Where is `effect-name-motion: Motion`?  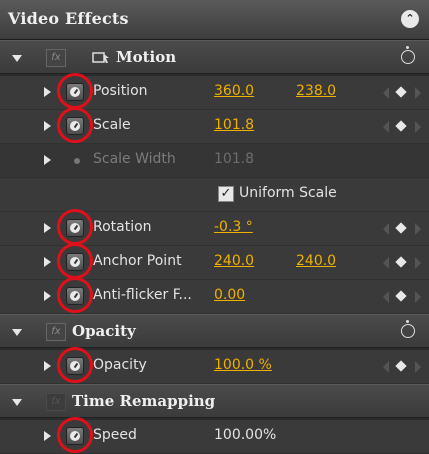
effect-name-motion: Motion is located at coordinates (146, 57).